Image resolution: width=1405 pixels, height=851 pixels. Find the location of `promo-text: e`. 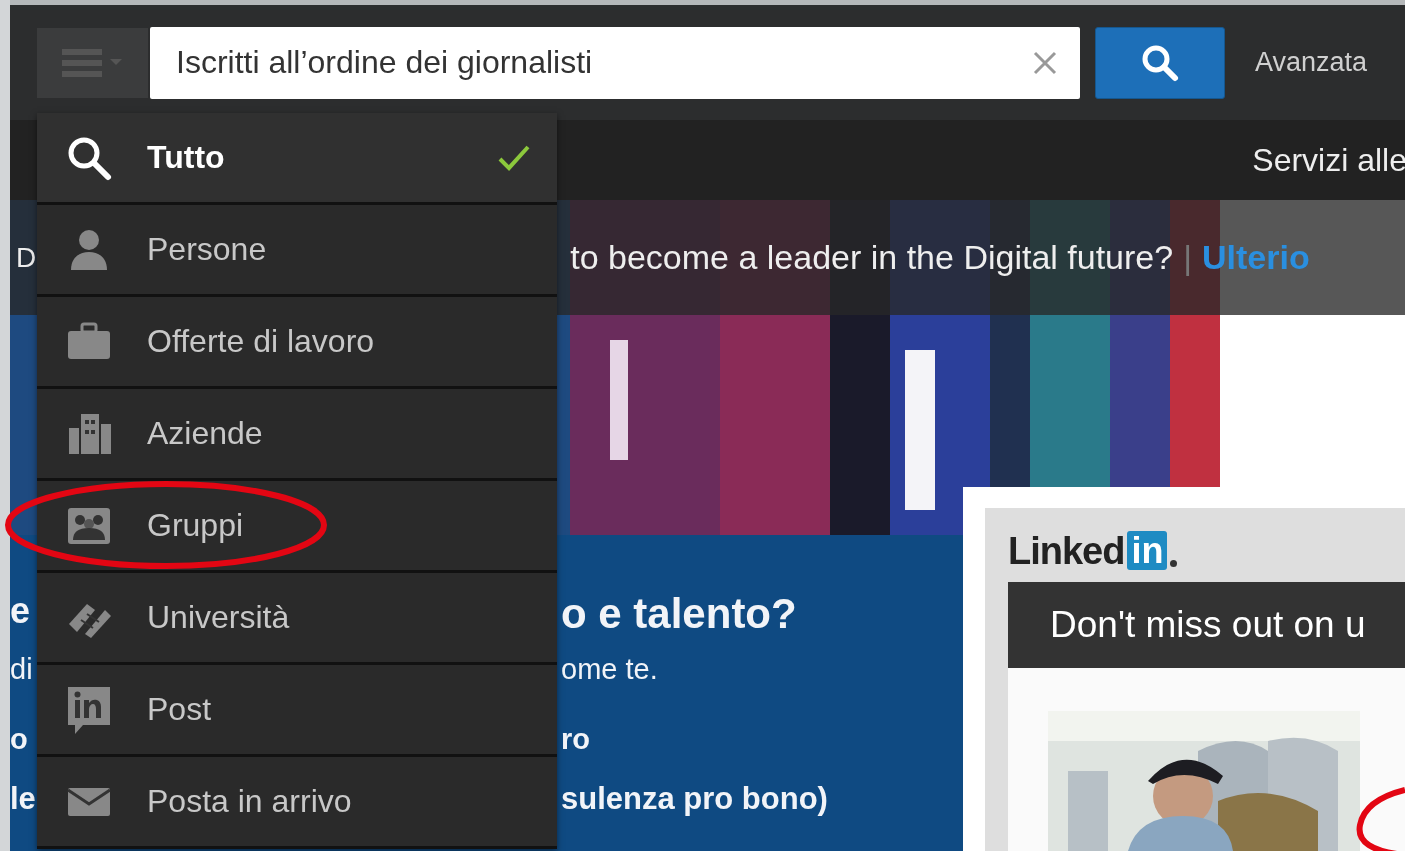

promo-text: e is located at coordinates (20, 613).